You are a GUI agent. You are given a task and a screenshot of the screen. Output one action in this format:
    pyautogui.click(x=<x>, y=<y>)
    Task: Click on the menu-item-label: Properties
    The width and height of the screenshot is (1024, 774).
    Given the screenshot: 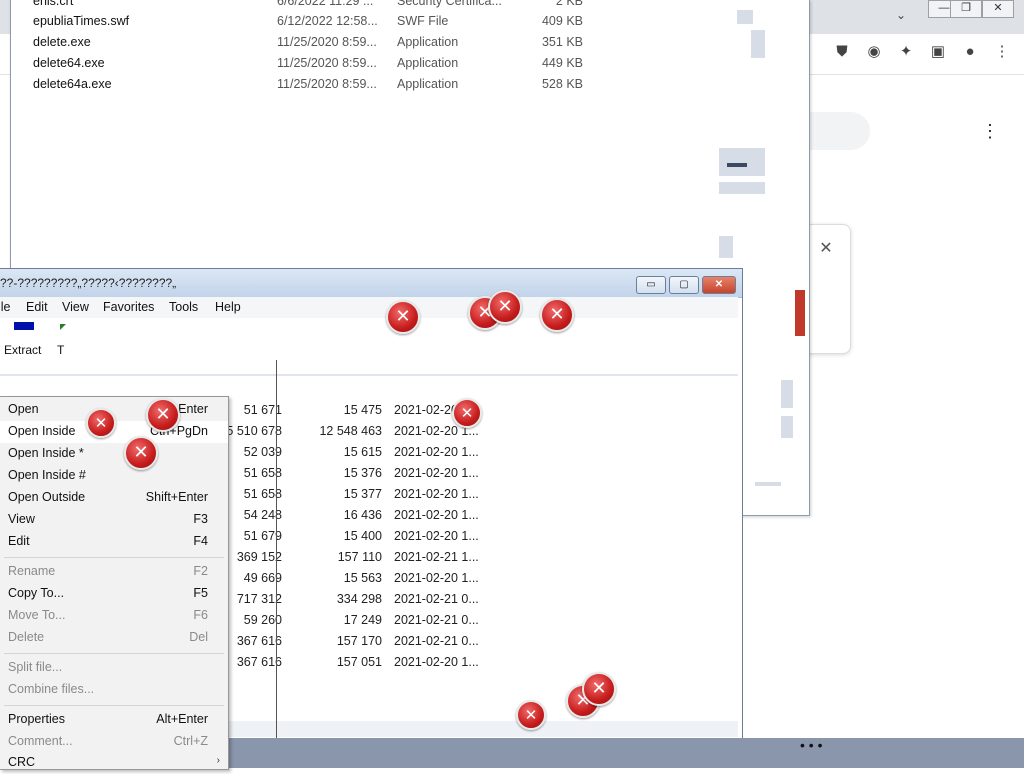 What is the action you would take?
    pyautogui.click(x=36, y=719)
    